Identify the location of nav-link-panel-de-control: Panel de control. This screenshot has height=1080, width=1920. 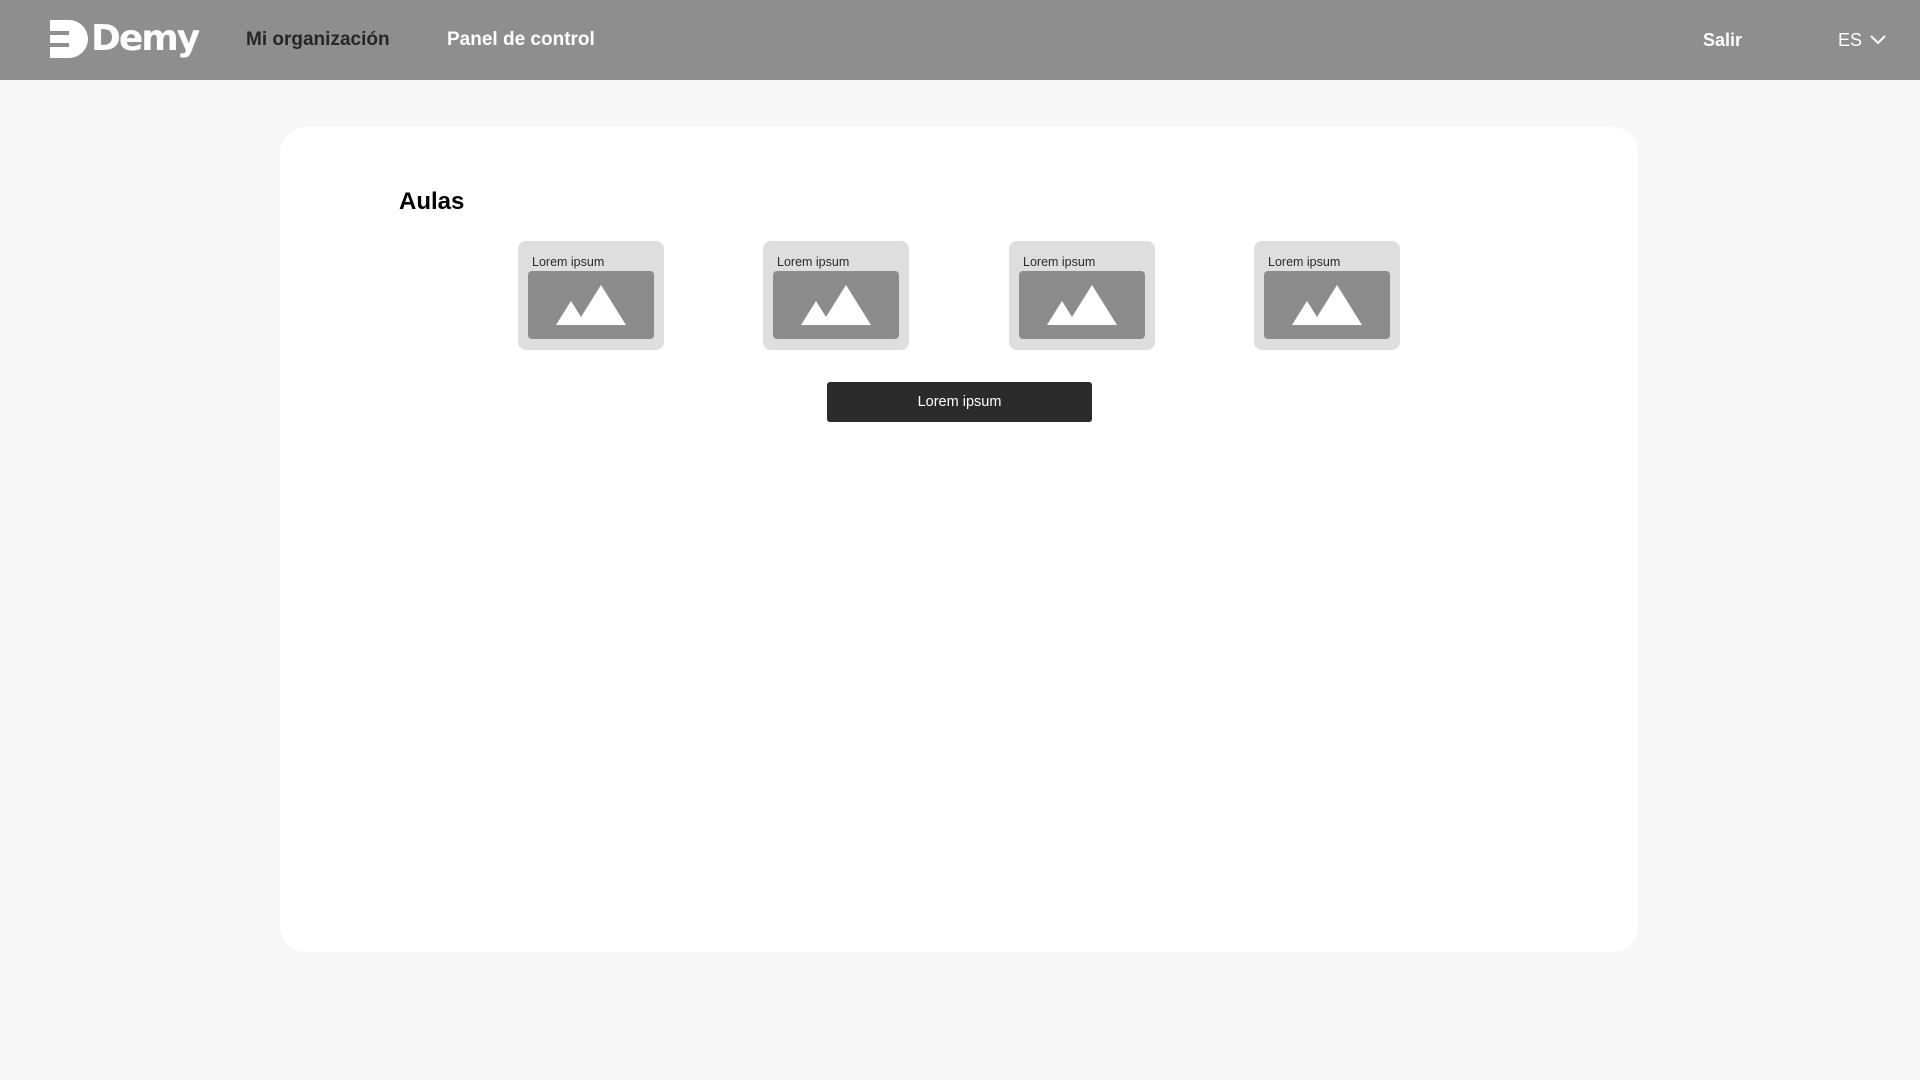
(521, 40).